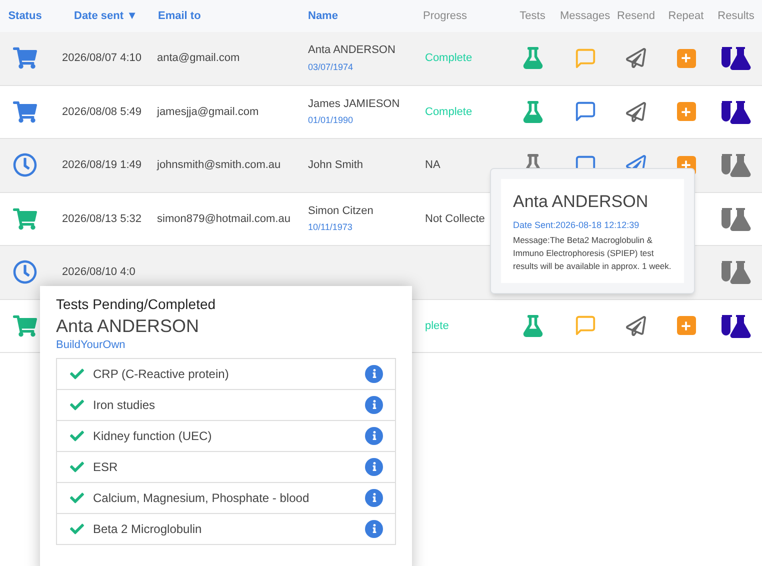 This screenshot has height=566, width=762. I want to click on column-header: Repeat, so click(686, 16).